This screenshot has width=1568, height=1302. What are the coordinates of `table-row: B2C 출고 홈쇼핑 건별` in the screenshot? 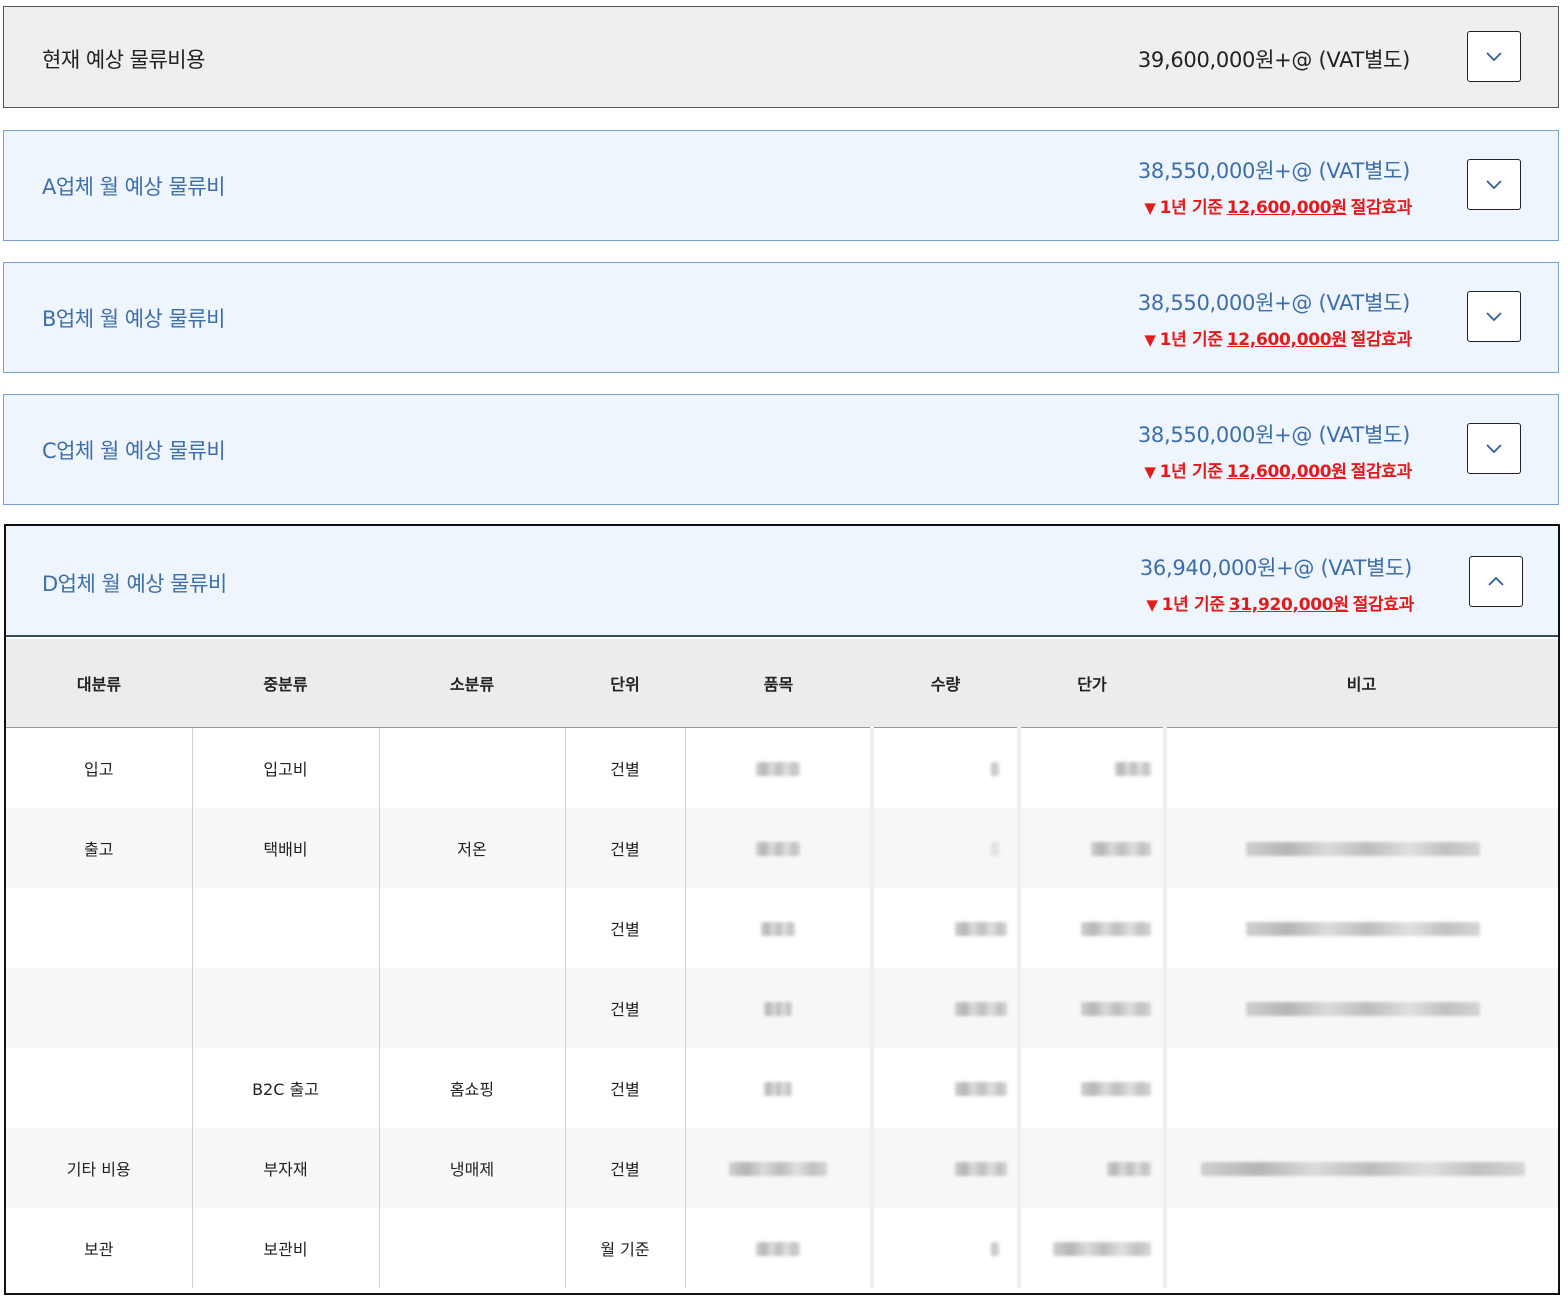 It's located at (782, 1088).